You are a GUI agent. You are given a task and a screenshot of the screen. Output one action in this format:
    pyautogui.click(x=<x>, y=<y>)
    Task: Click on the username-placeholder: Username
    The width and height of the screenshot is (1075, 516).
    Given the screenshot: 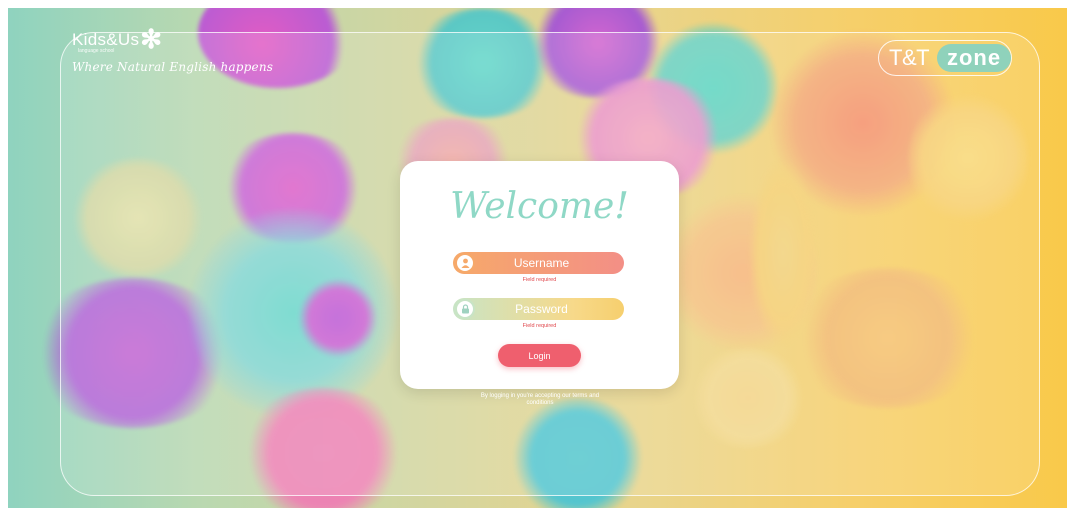 What is the action you would take?
    pyautogui.click(x=541, y=263)
    